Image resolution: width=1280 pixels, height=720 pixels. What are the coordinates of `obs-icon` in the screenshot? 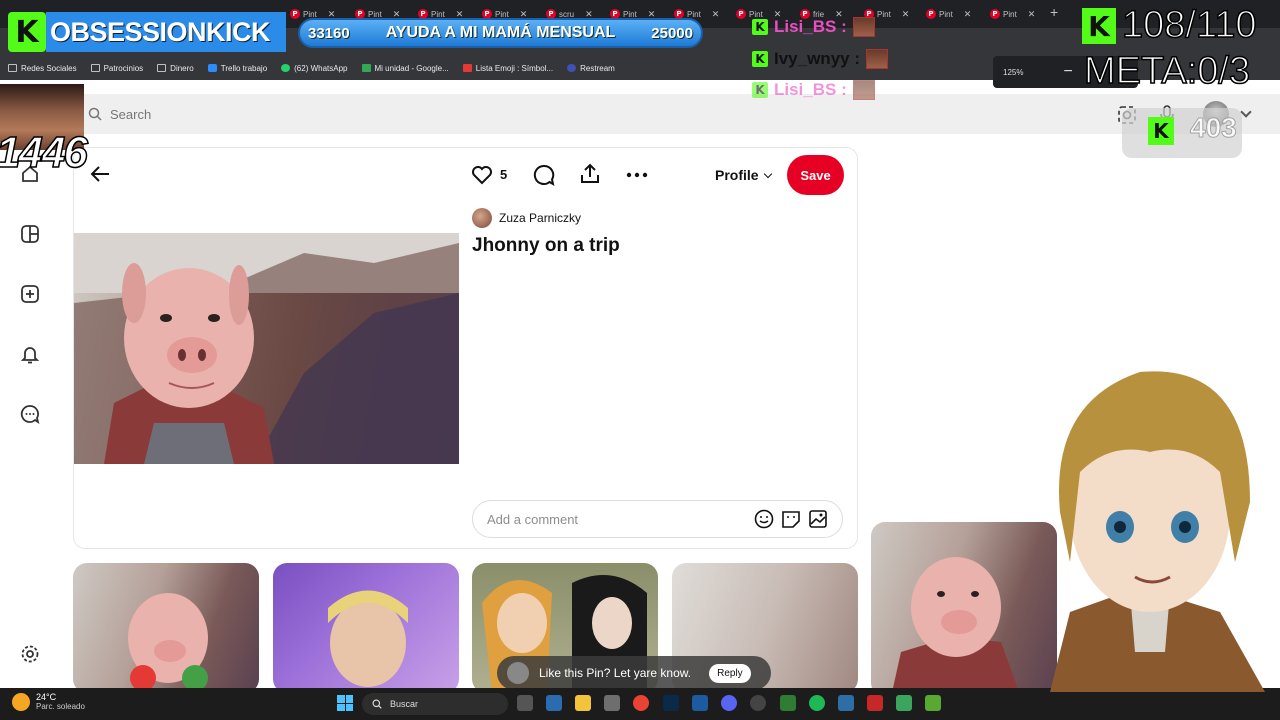 It's located at (758, 703).